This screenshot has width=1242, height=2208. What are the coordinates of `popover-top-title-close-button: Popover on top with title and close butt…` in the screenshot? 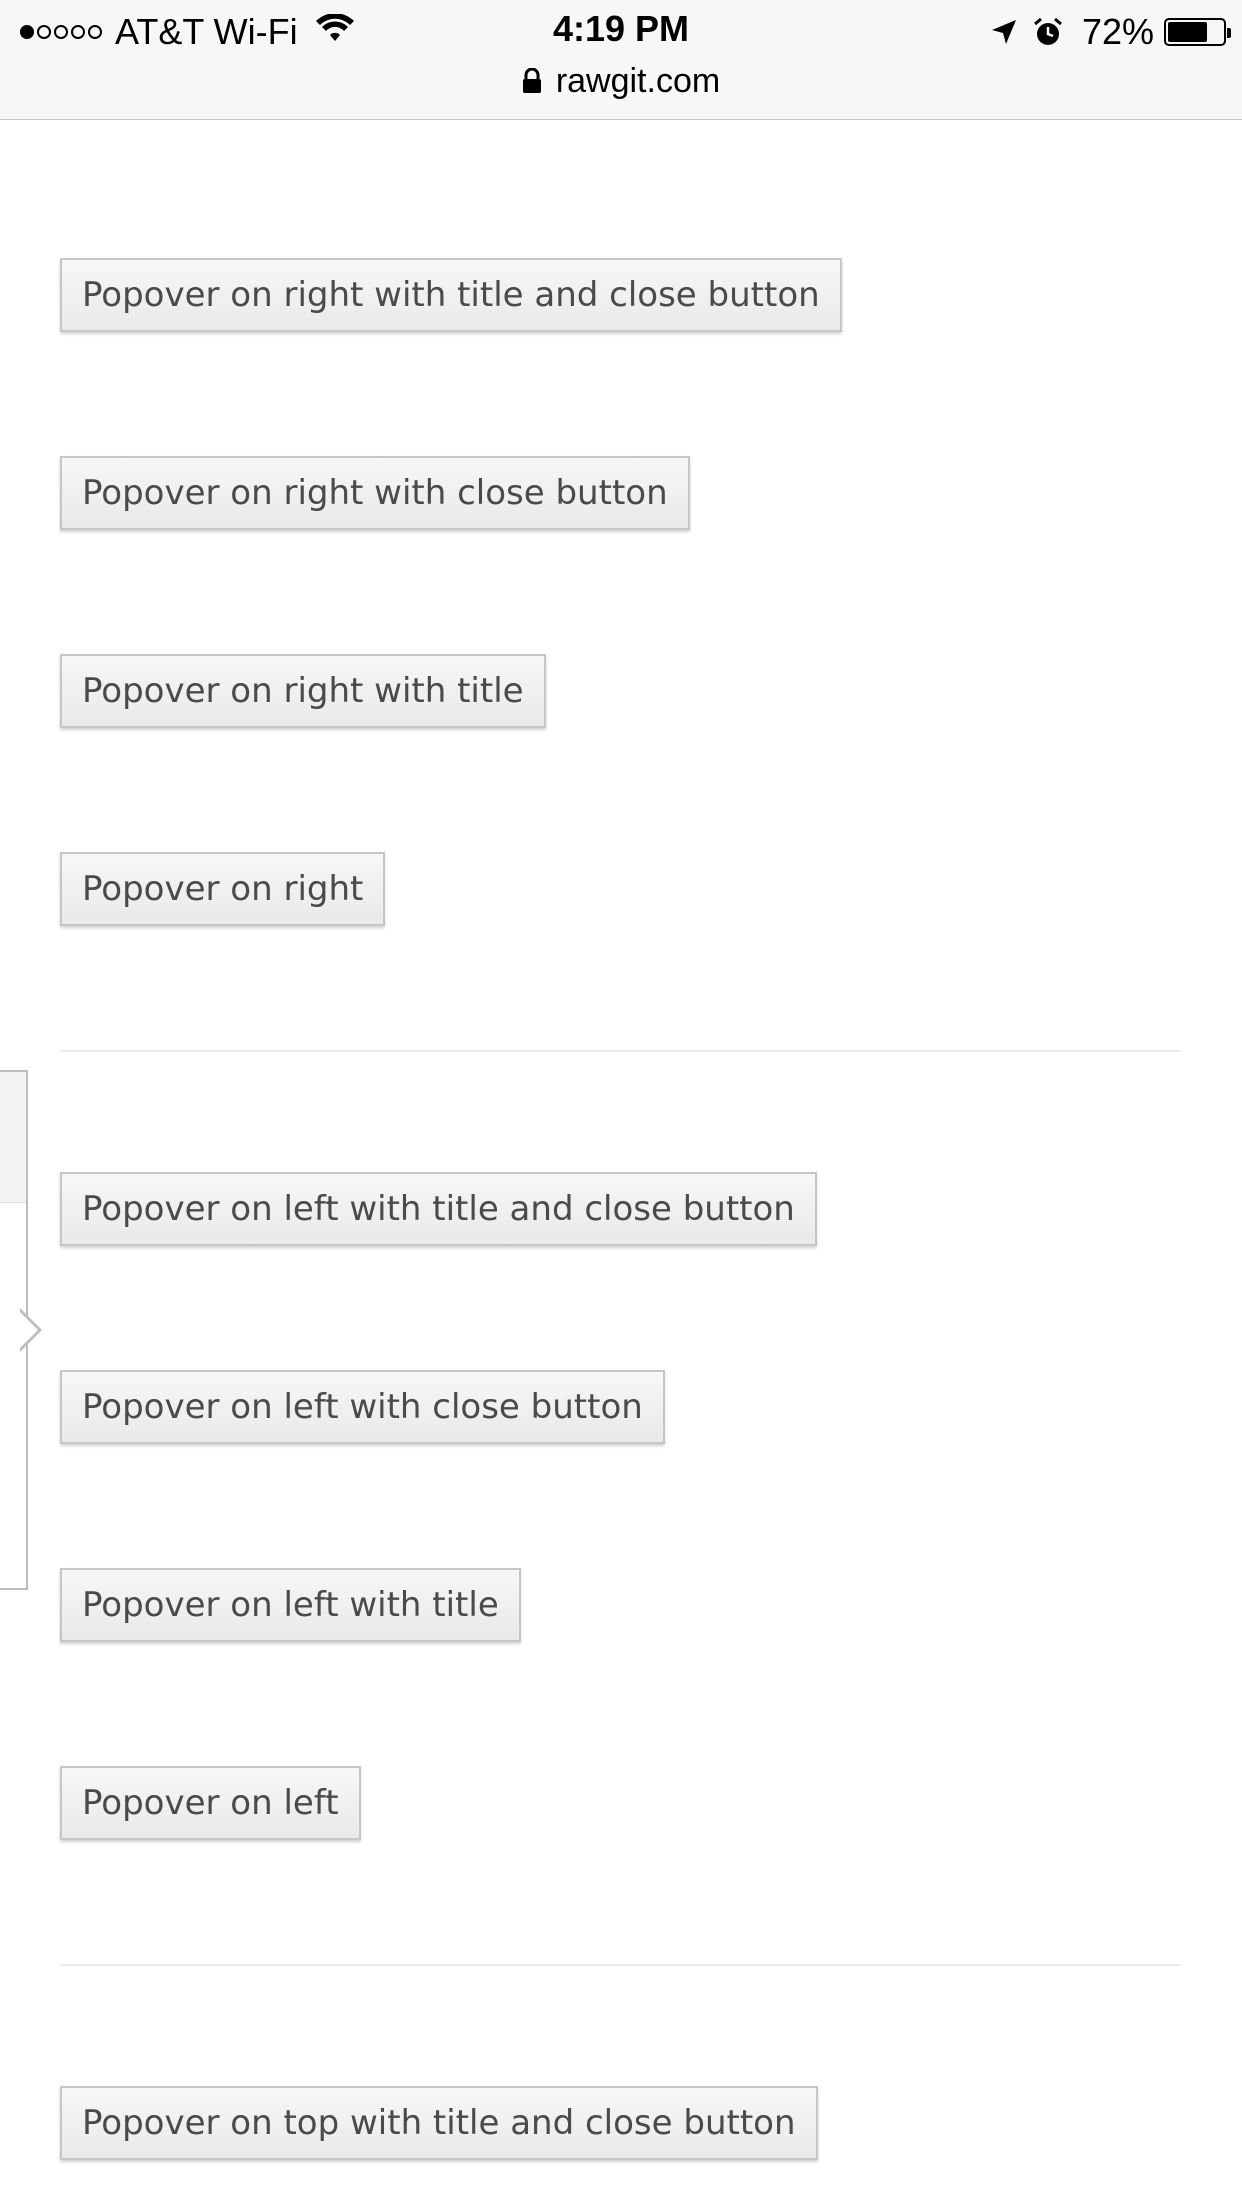 It's located at (439, 2123).